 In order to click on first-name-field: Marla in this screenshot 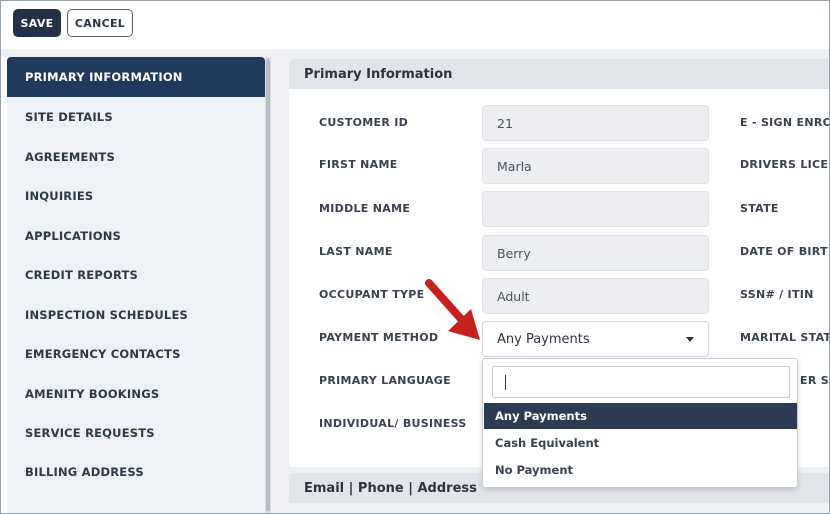, I will do `click(595, 166)`.